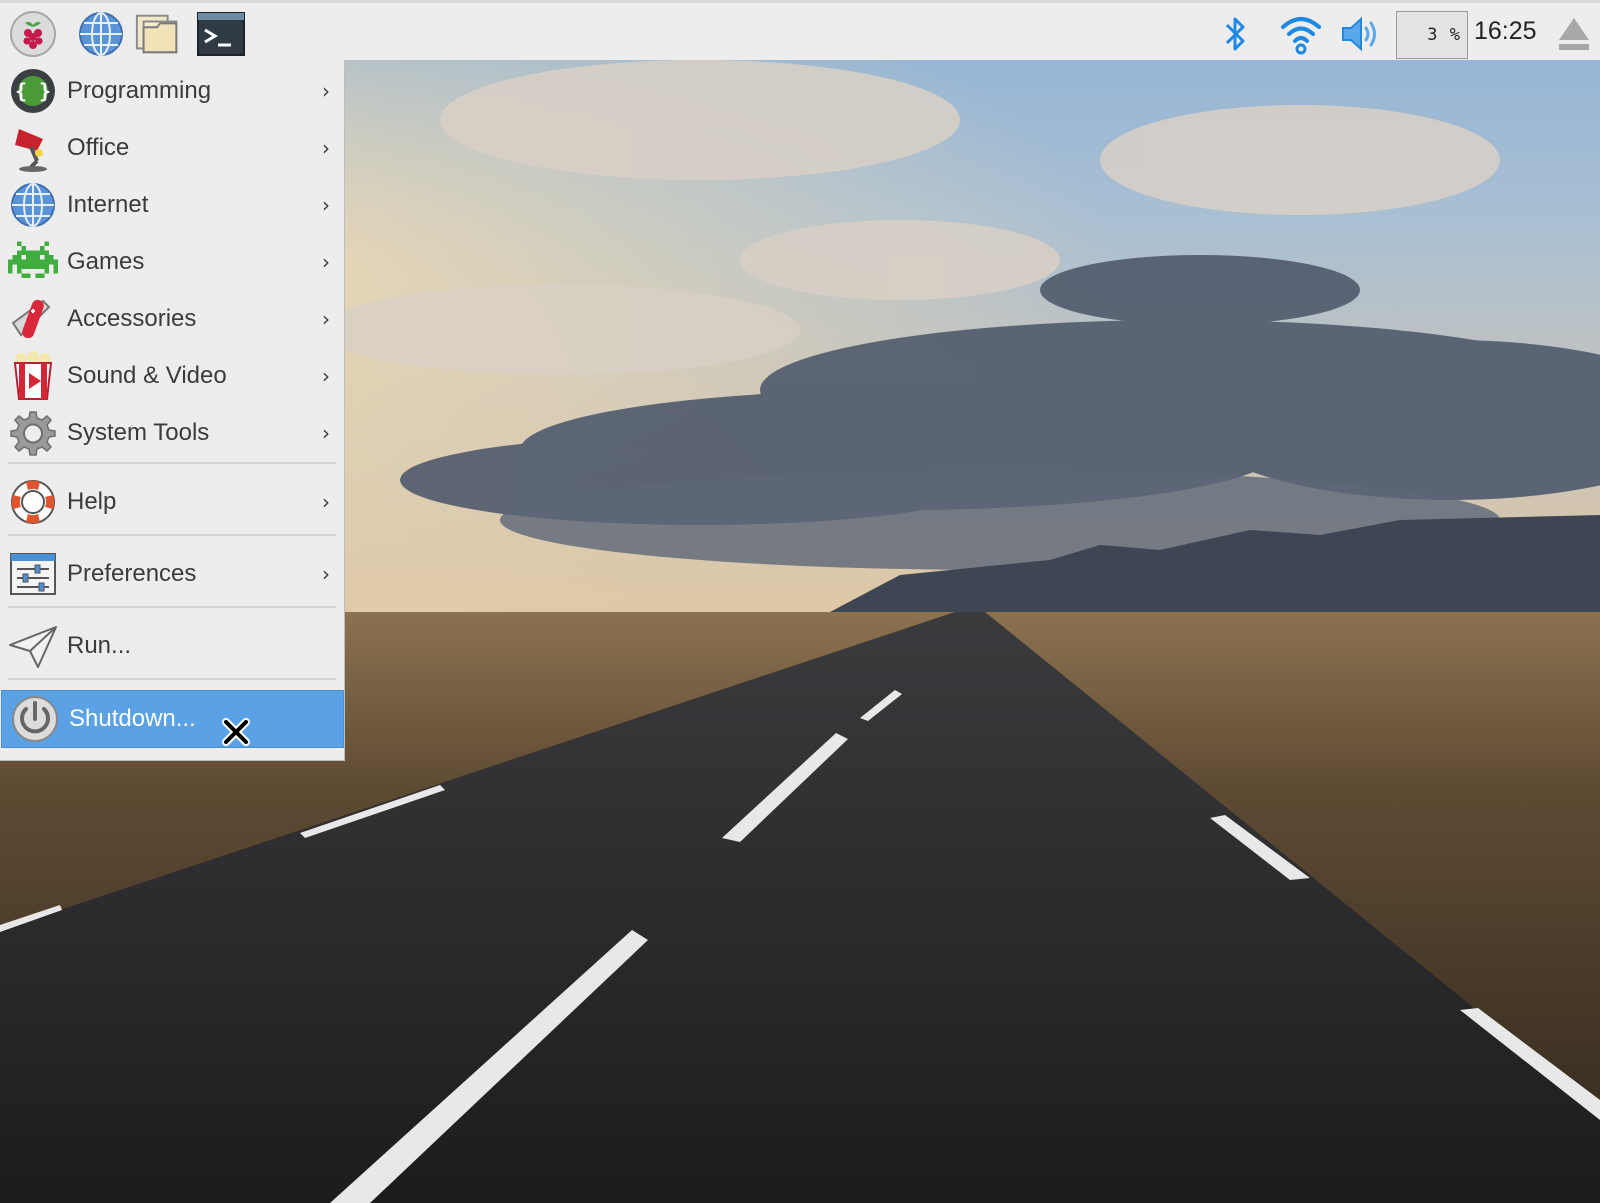 The image size is (1600, 1203). Describe the element at coordinates (33, 319) in the screenshot. I see `accessories-icon` at that location.